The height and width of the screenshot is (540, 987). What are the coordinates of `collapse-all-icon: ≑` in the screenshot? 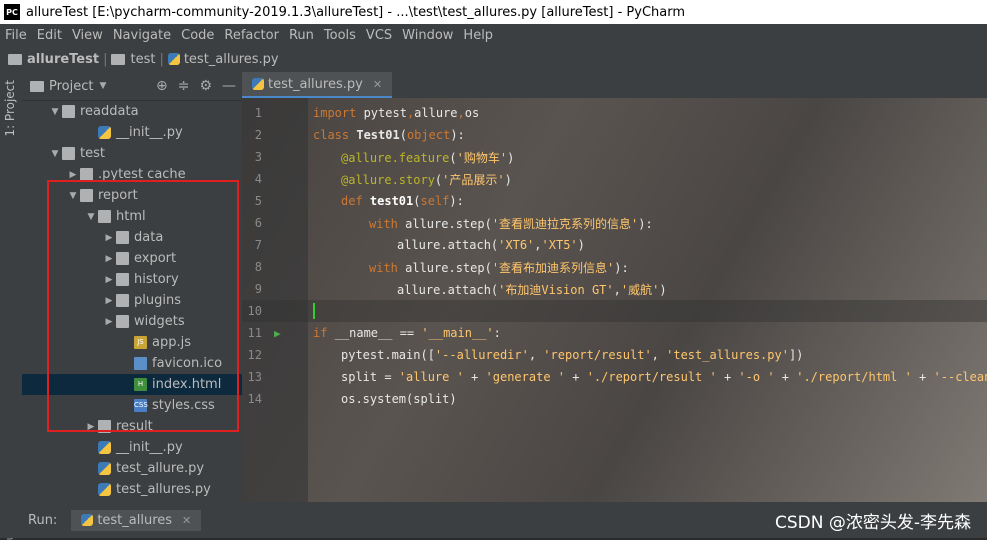 It's located at (184, 86).